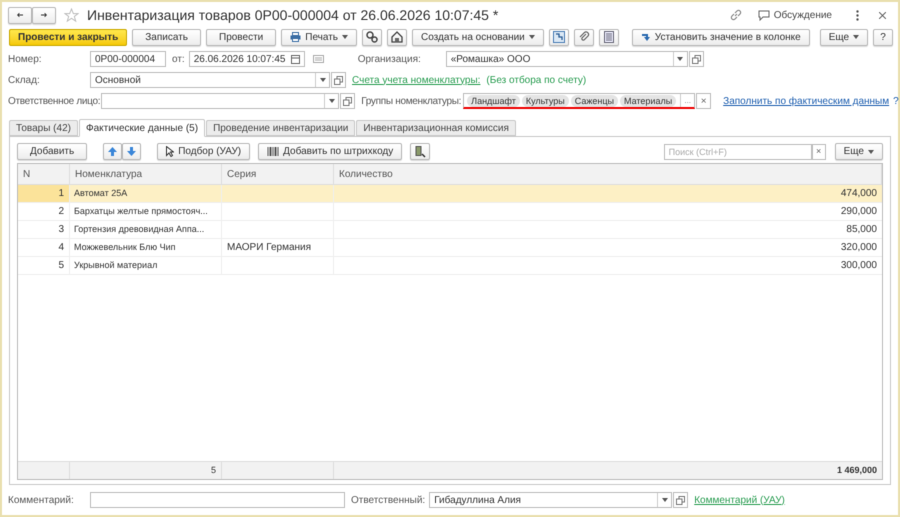 The image size is (900, 517). I want to click on discussion-button: Обсуждение, so click(795, 15).